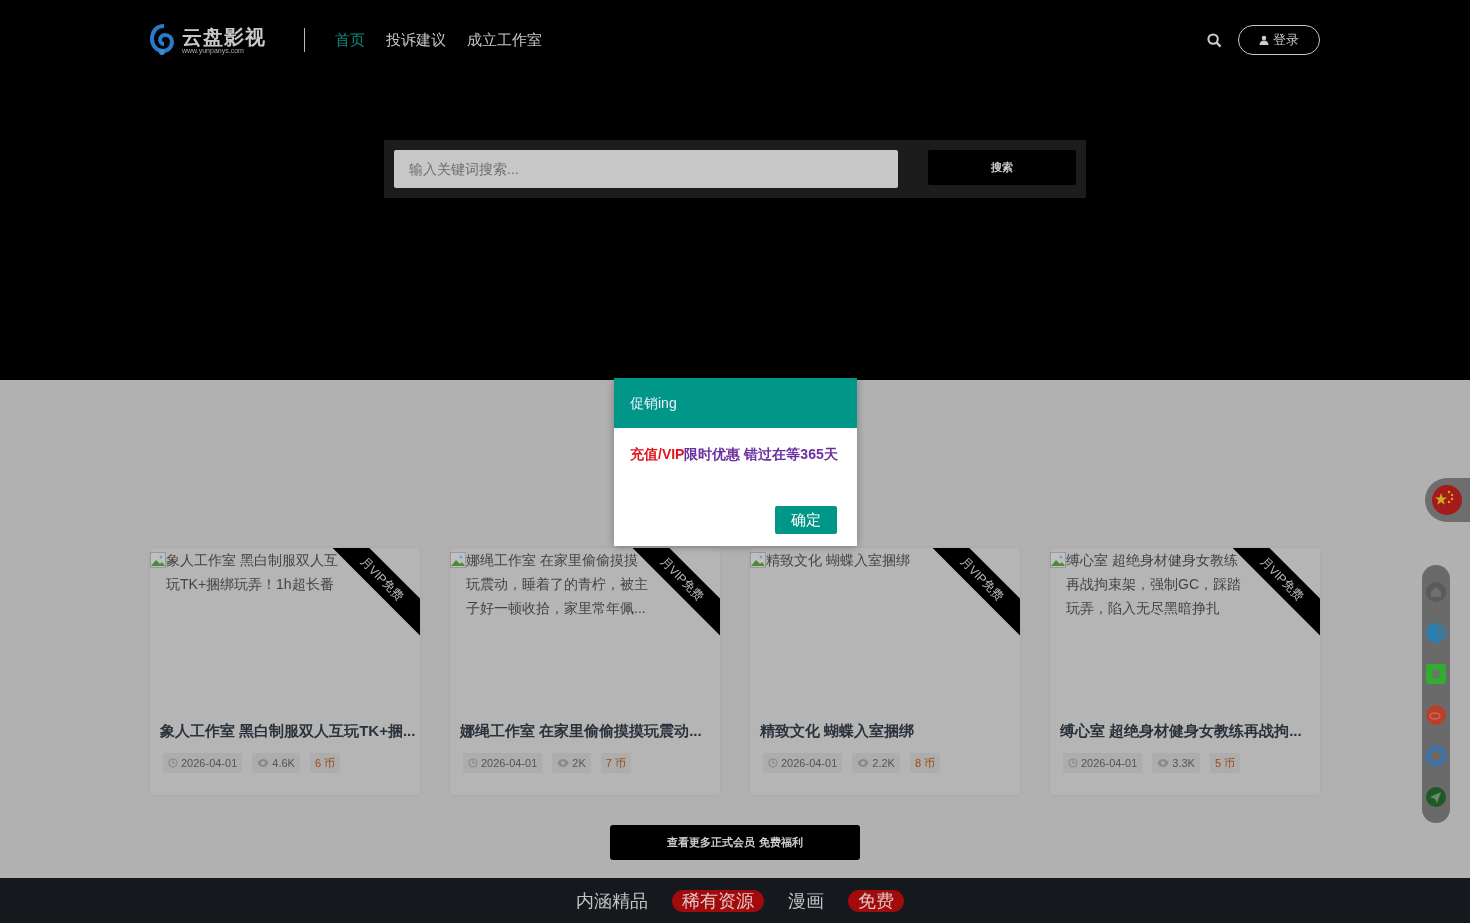 The height and width of the screenshot is (923, 1470). I want to click on image-alt-text: 象人工作室 黑白制服双人互玩TK+捆绑玩弄！1h超长番, so click(252, 572).